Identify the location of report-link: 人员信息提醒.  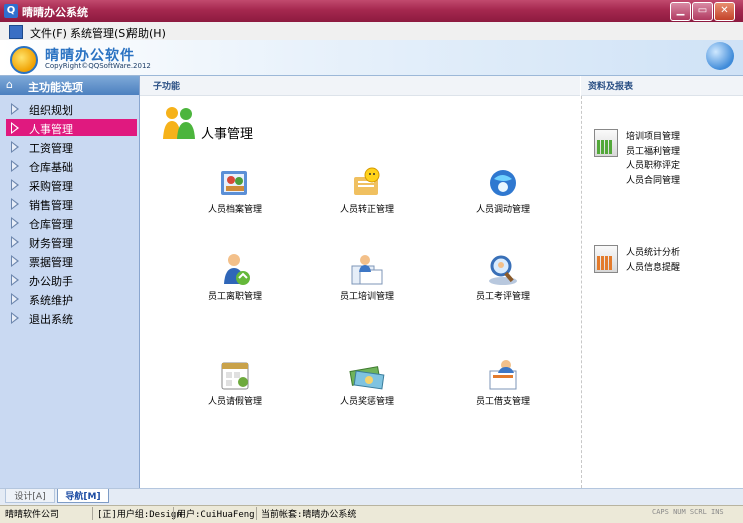
(653, 266).